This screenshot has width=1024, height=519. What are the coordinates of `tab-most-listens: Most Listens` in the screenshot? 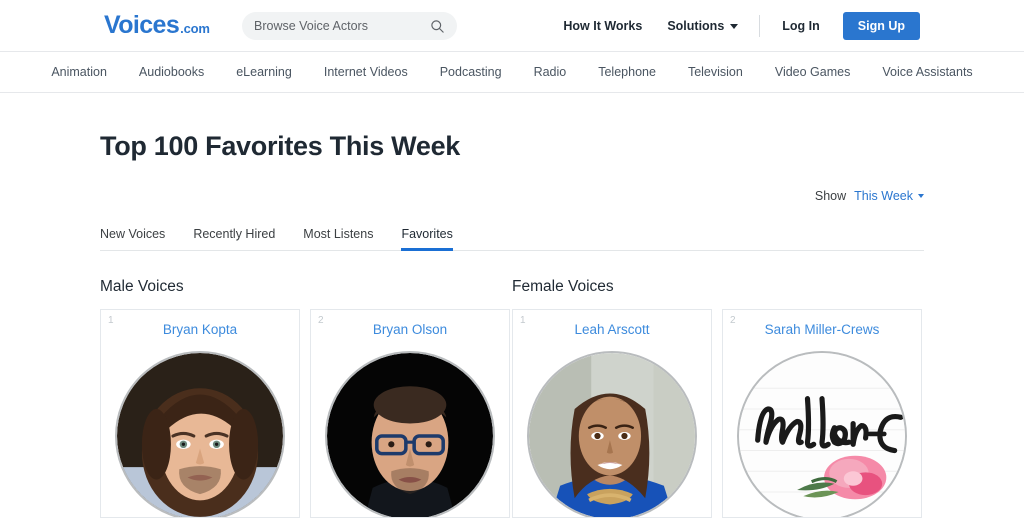 It's located at (338, 238).